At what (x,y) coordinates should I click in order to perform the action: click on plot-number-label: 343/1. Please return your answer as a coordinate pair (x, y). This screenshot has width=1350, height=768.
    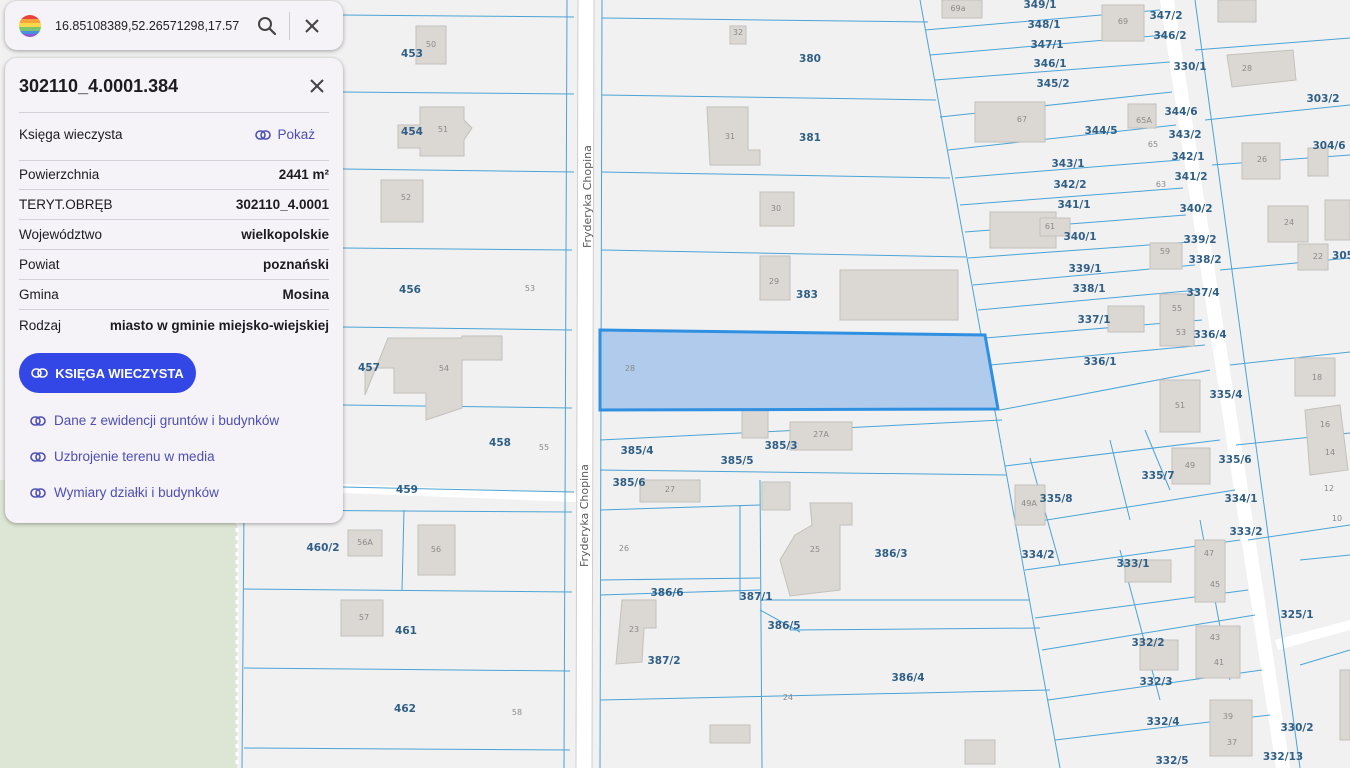
    Looking at the image, I should click on (1067, 164).